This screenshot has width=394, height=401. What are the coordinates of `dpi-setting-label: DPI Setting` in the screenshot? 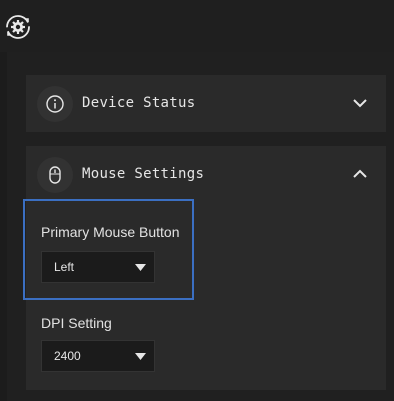 It's located at (76, 323).